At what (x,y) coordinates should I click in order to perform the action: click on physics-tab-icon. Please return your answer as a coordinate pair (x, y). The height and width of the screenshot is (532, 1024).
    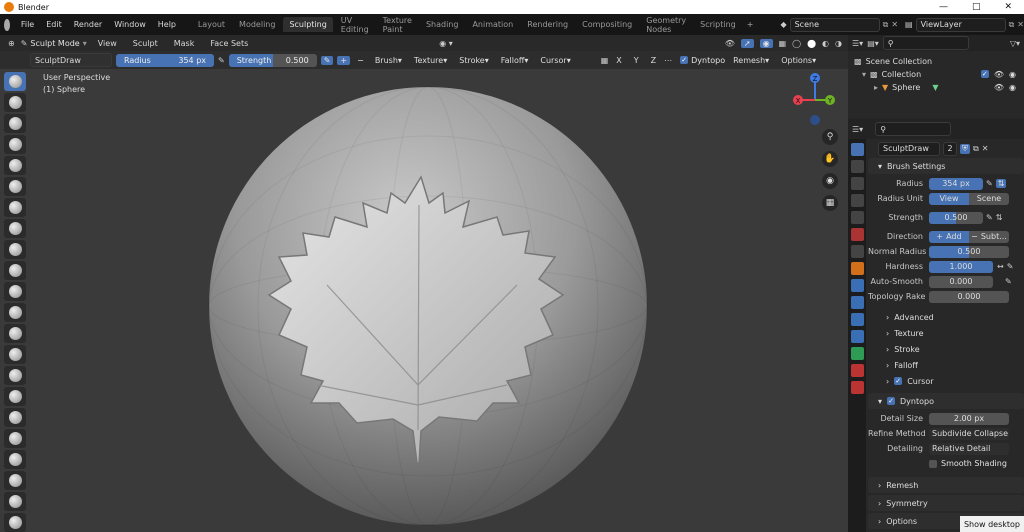
    Looking at the image, I should click on (857, 319).